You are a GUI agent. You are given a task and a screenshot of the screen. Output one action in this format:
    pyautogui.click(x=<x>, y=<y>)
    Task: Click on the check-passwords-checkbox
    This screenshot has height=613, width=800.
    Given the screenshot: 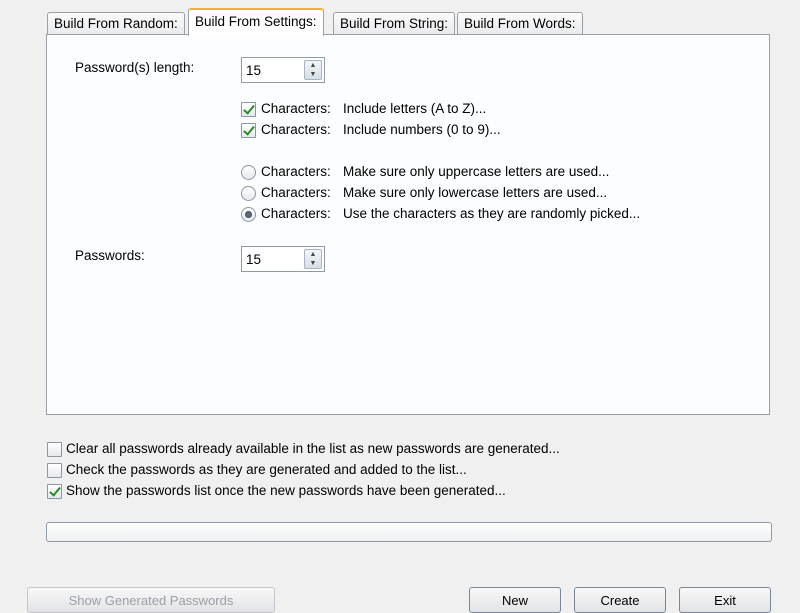 What is the action you would take?
    pyautogui.click(x=54, y=470)
    